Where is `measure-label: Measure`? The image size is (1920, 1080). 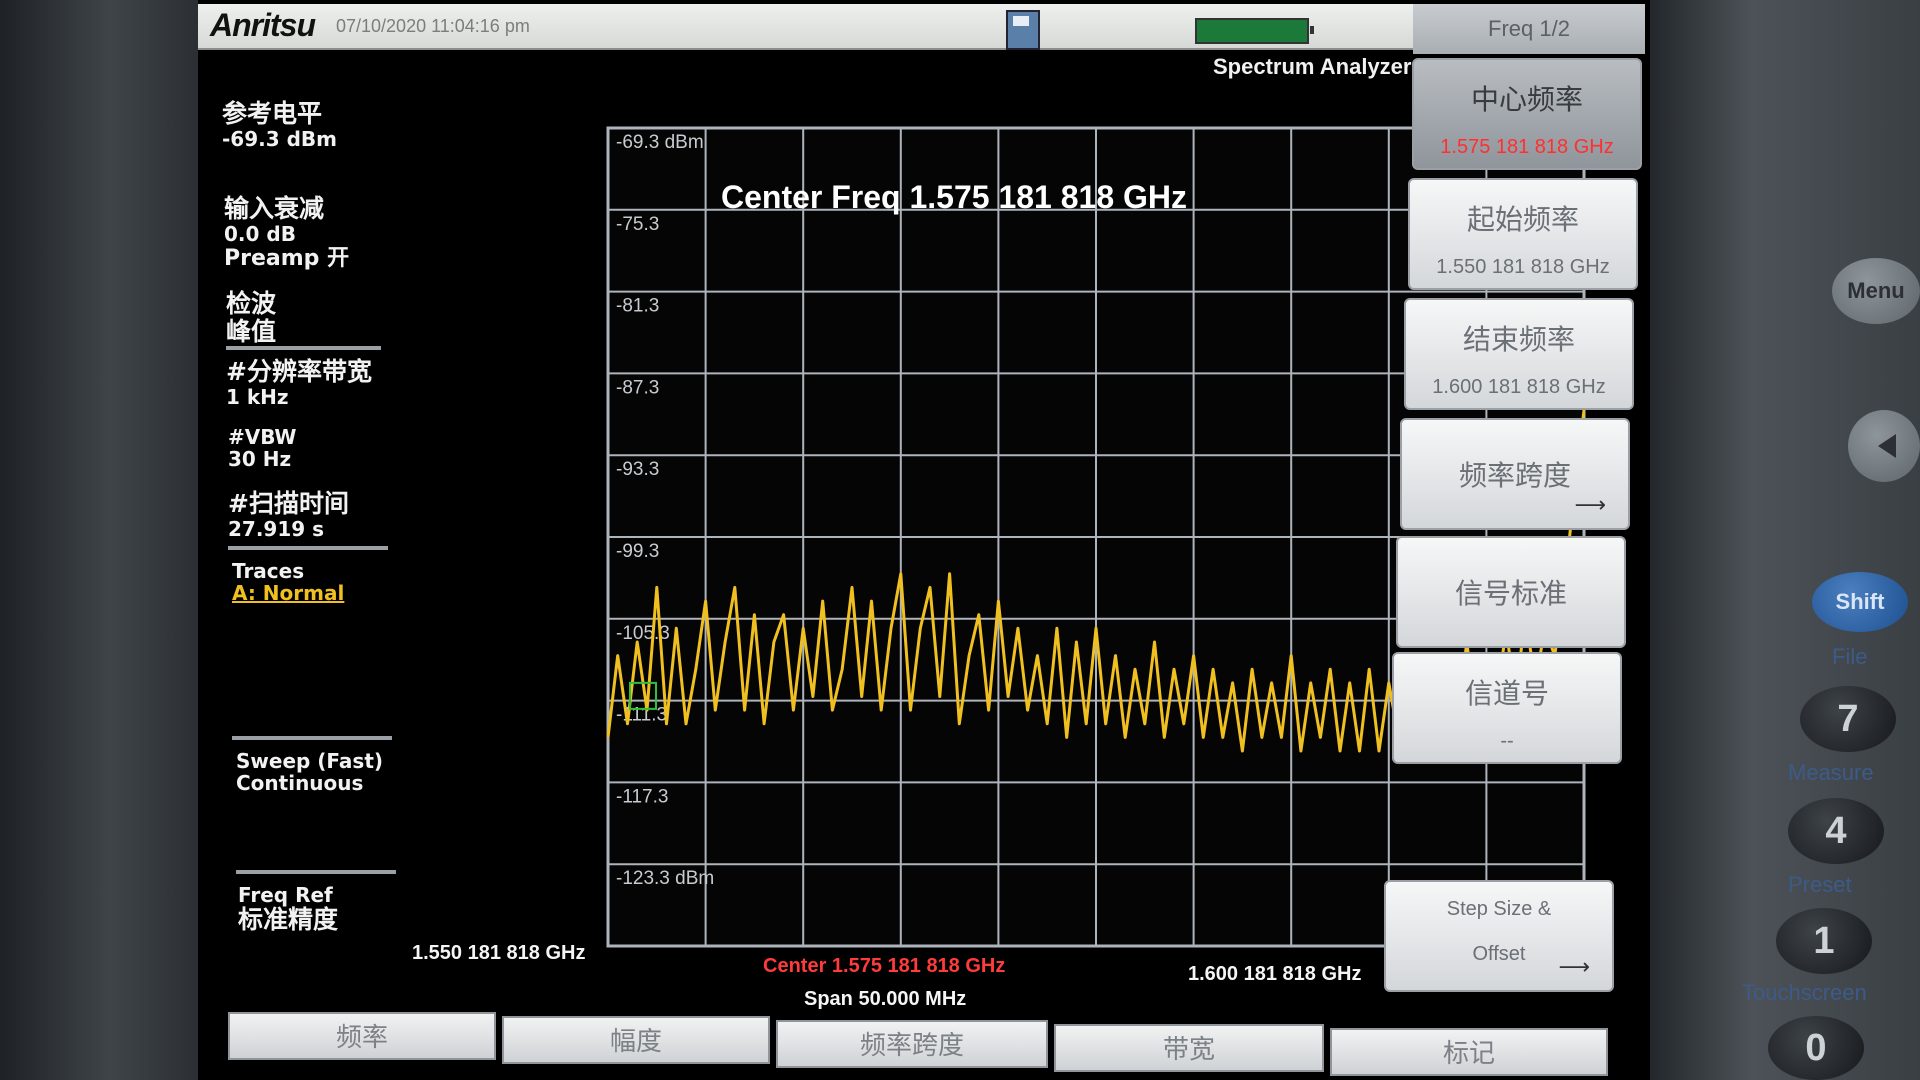 measure-label: Measure is located at coordinates (1831, 772).